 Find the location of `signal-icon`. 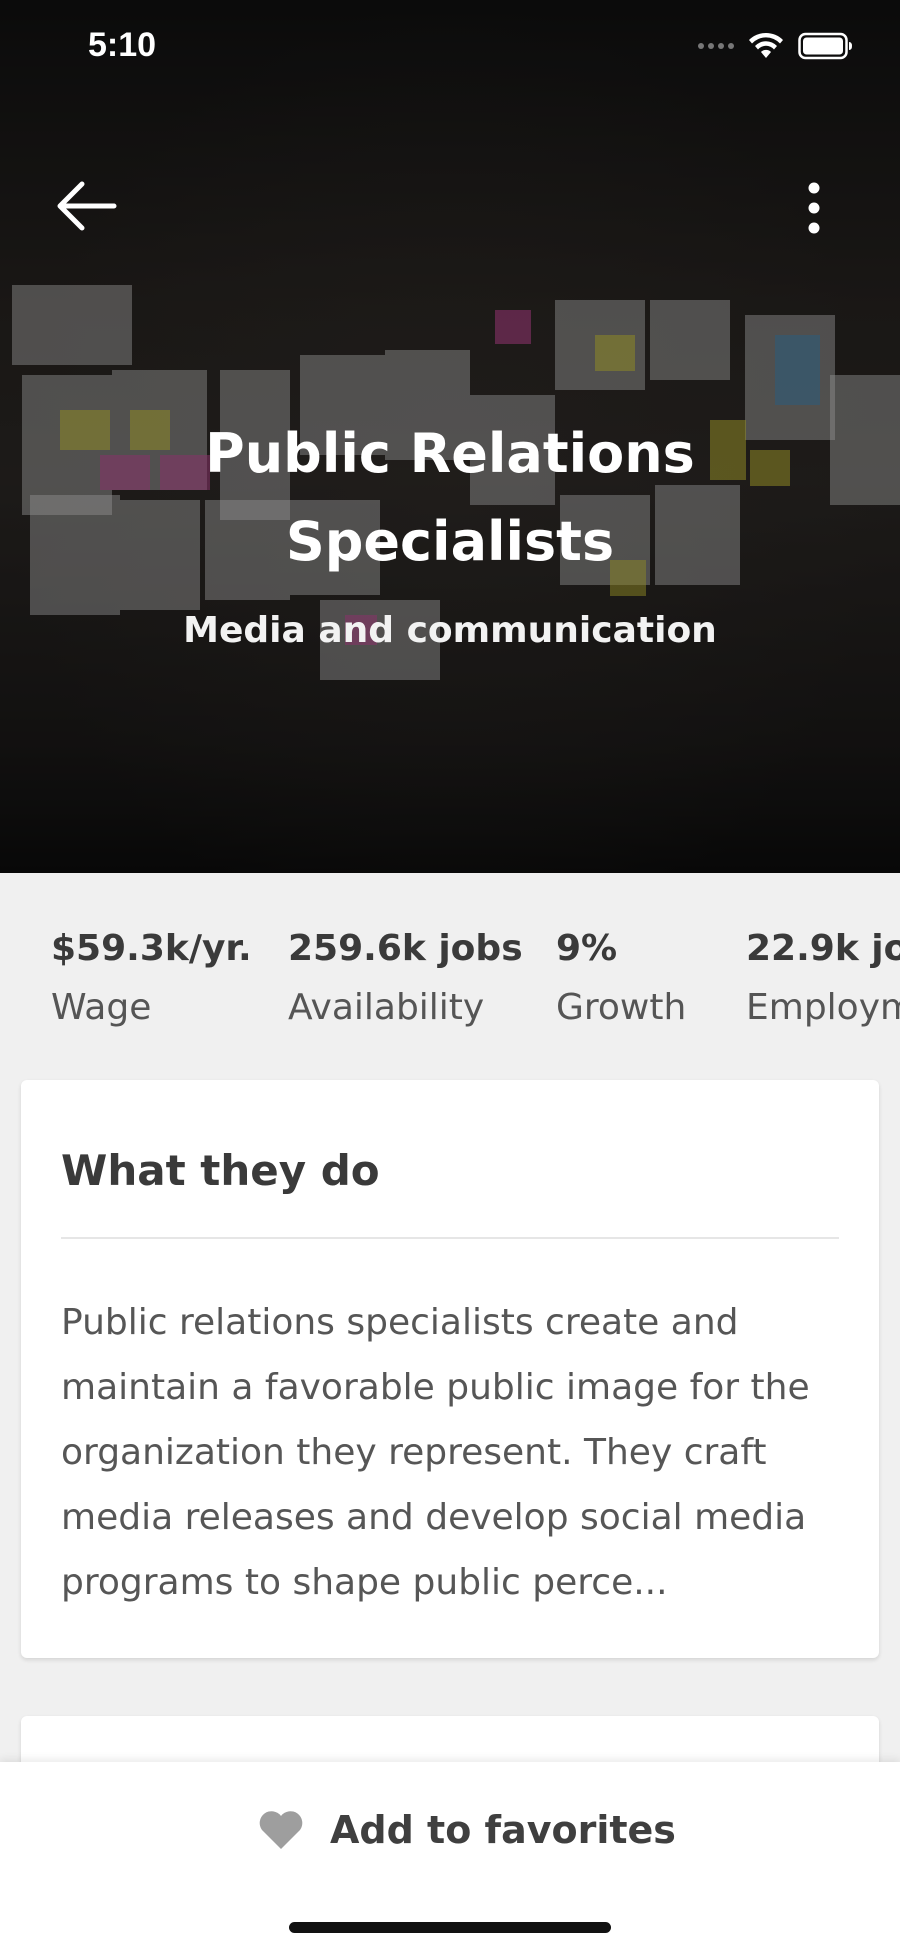

signal-icon is located at coordinates (716, 46).